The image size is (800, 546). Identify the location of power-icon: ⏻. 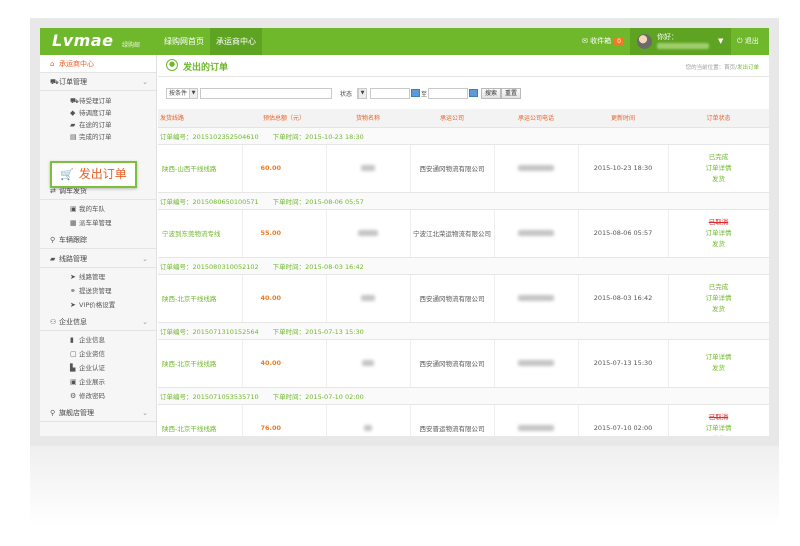
(741, 41).